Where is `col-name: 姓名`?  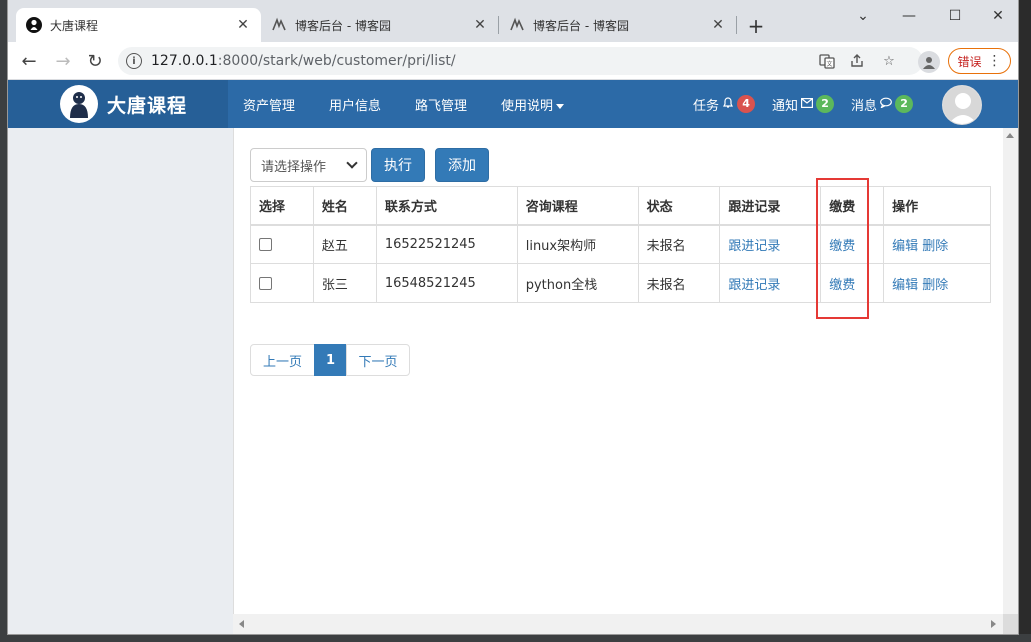 col-name: 姓名 is located at coordinates (344, 206).